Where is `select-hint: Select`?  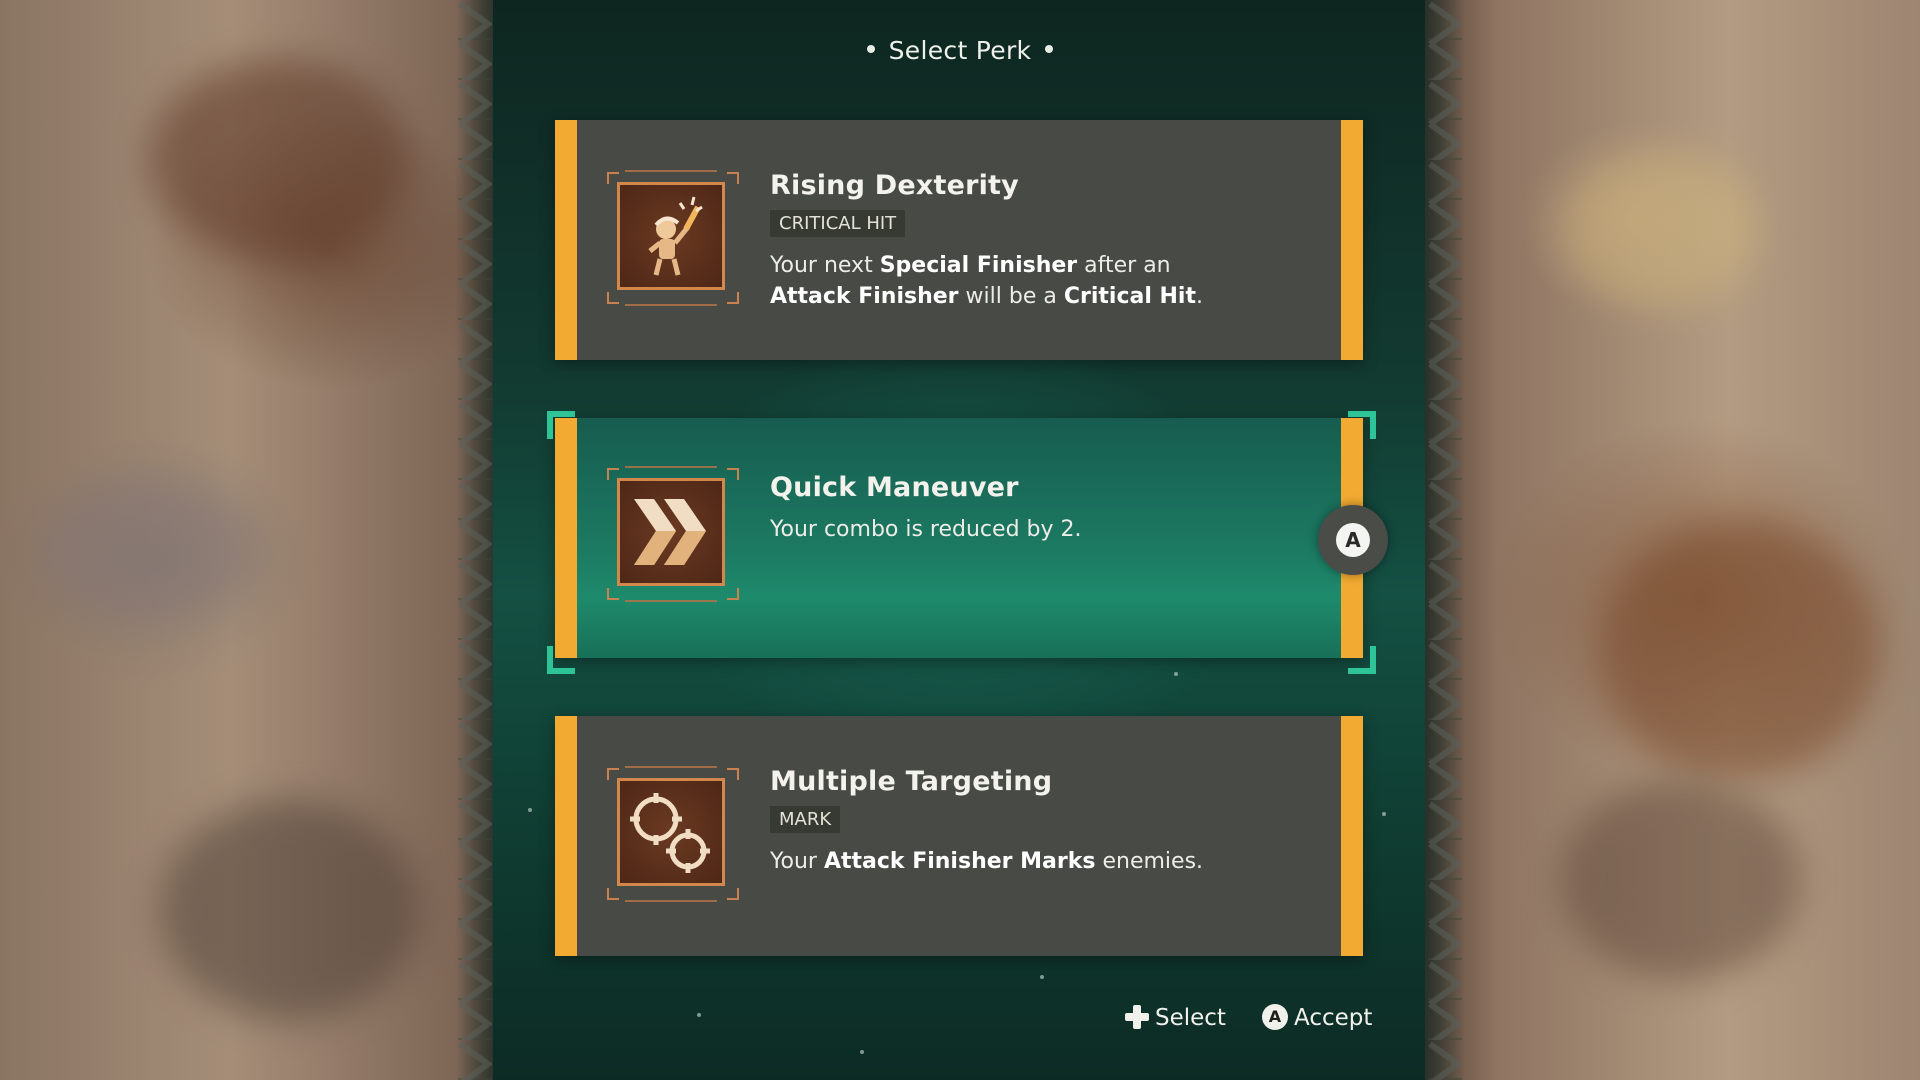
select-hint: Select is located at coordinates (1175, 1017).